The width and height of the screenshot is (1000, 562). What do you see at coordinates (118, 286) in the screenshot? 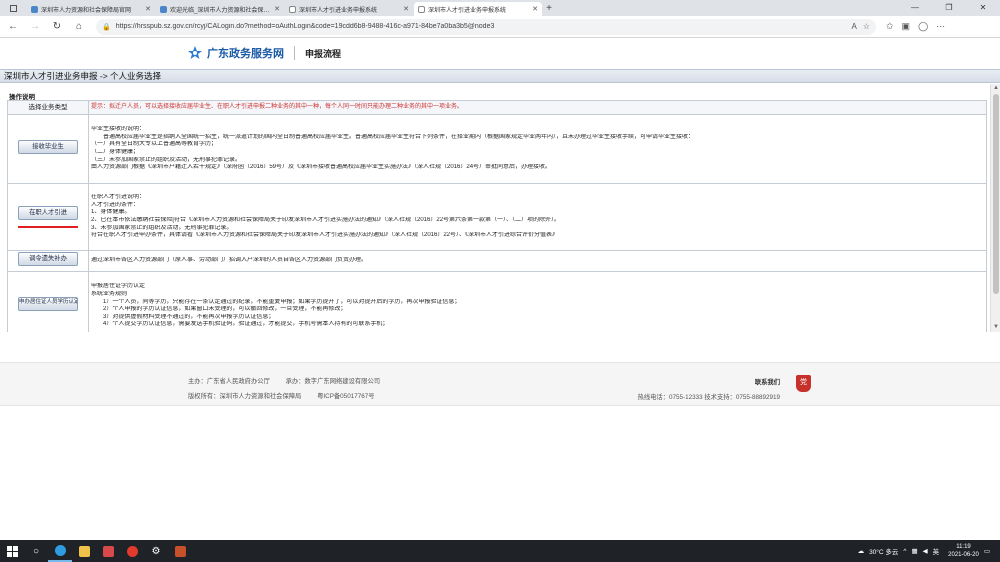
I see `desc-line: 申报居住证学历认定` at bounding box center [118, 286].